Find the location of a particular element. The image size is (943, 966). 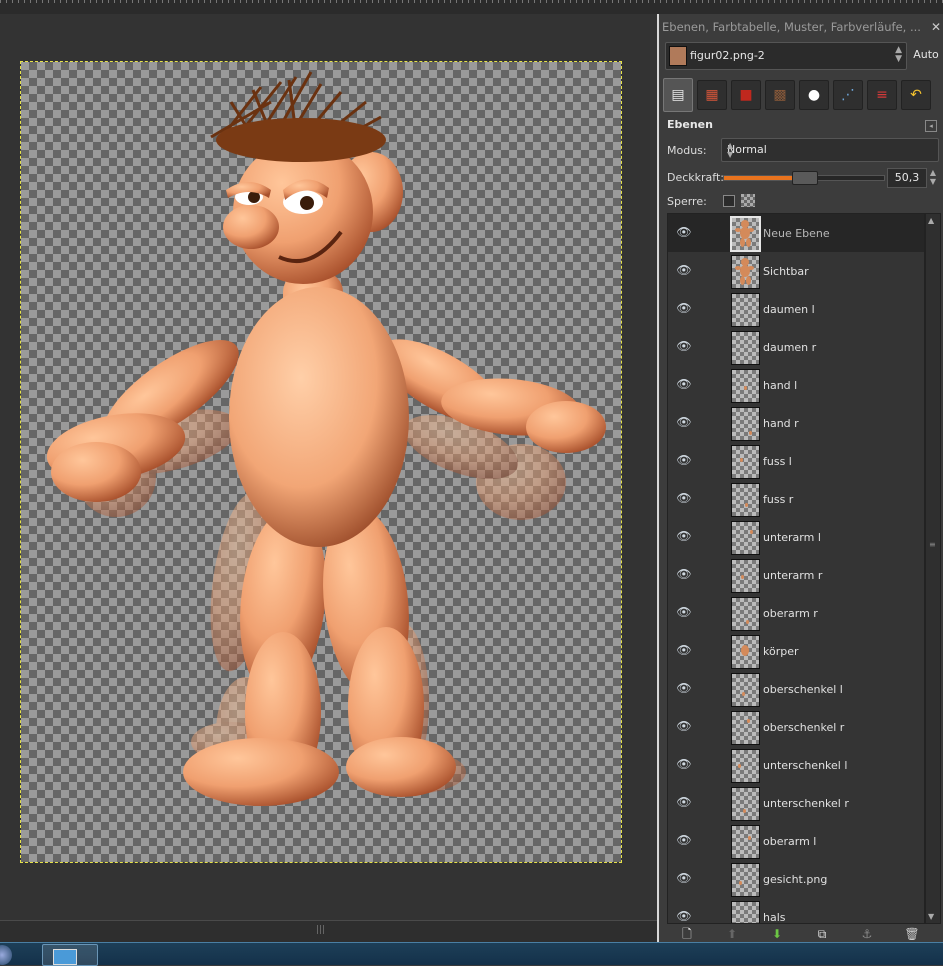

patterns-tab-icon: ▩ is located at coordinates (780, 95).